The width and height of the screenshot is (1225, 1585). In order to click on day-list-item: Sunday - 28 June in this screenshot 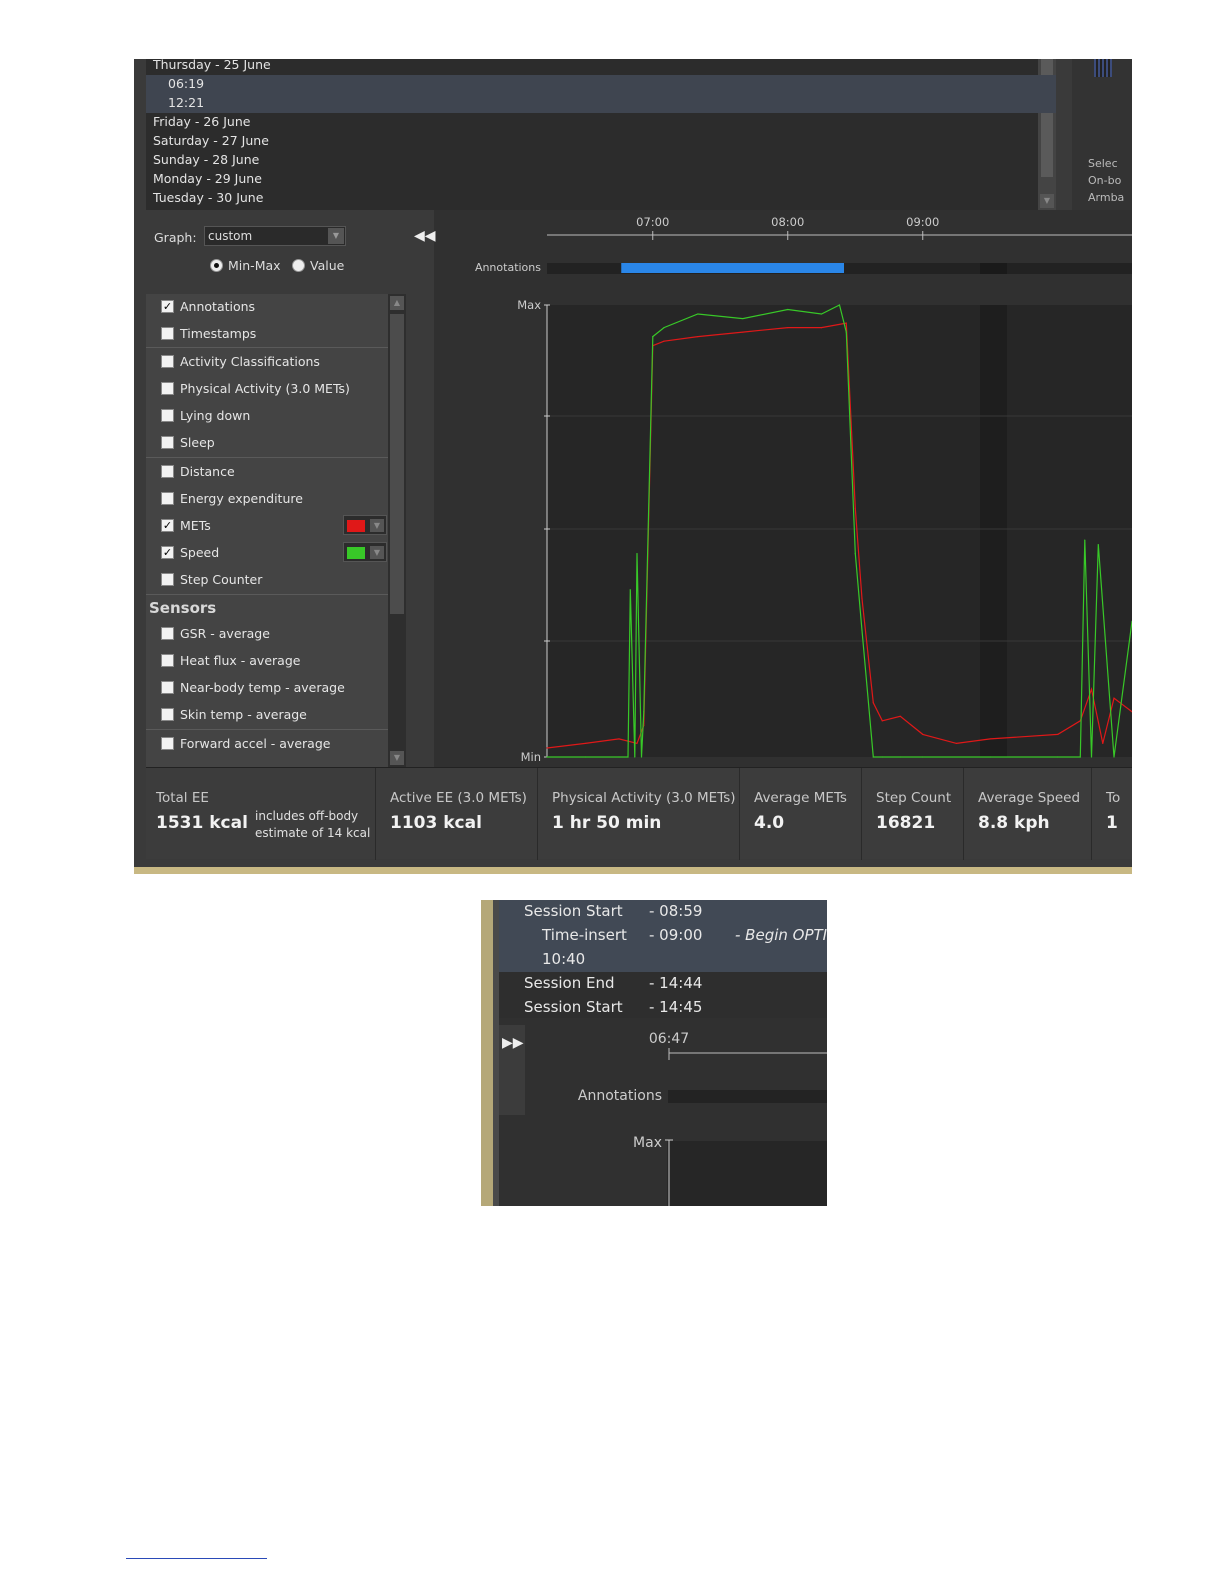, I will do `click(601, 160)`.